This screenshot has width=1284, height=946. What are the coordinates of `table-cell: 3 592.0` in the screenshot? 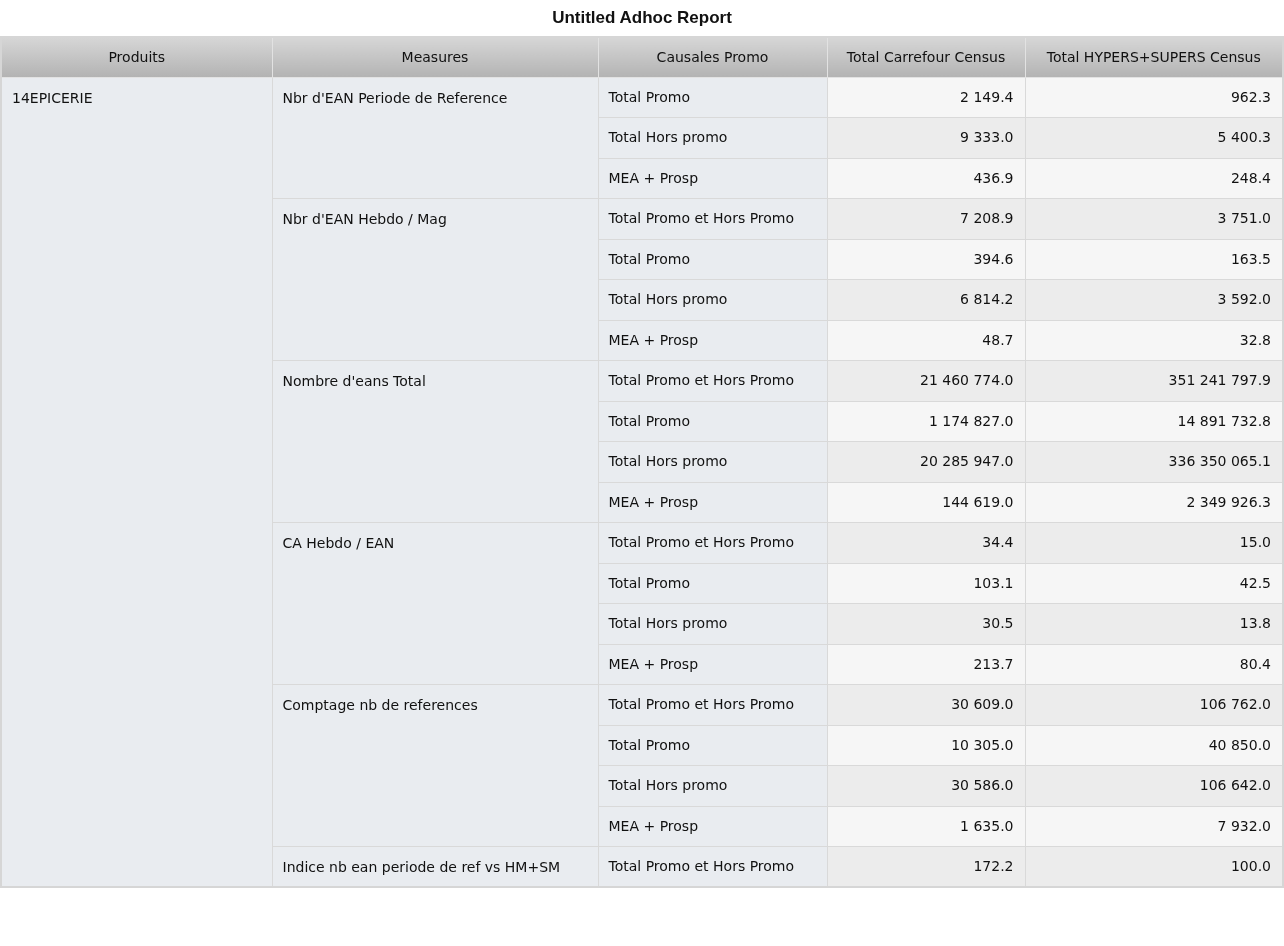 It's located at (1154, 299).